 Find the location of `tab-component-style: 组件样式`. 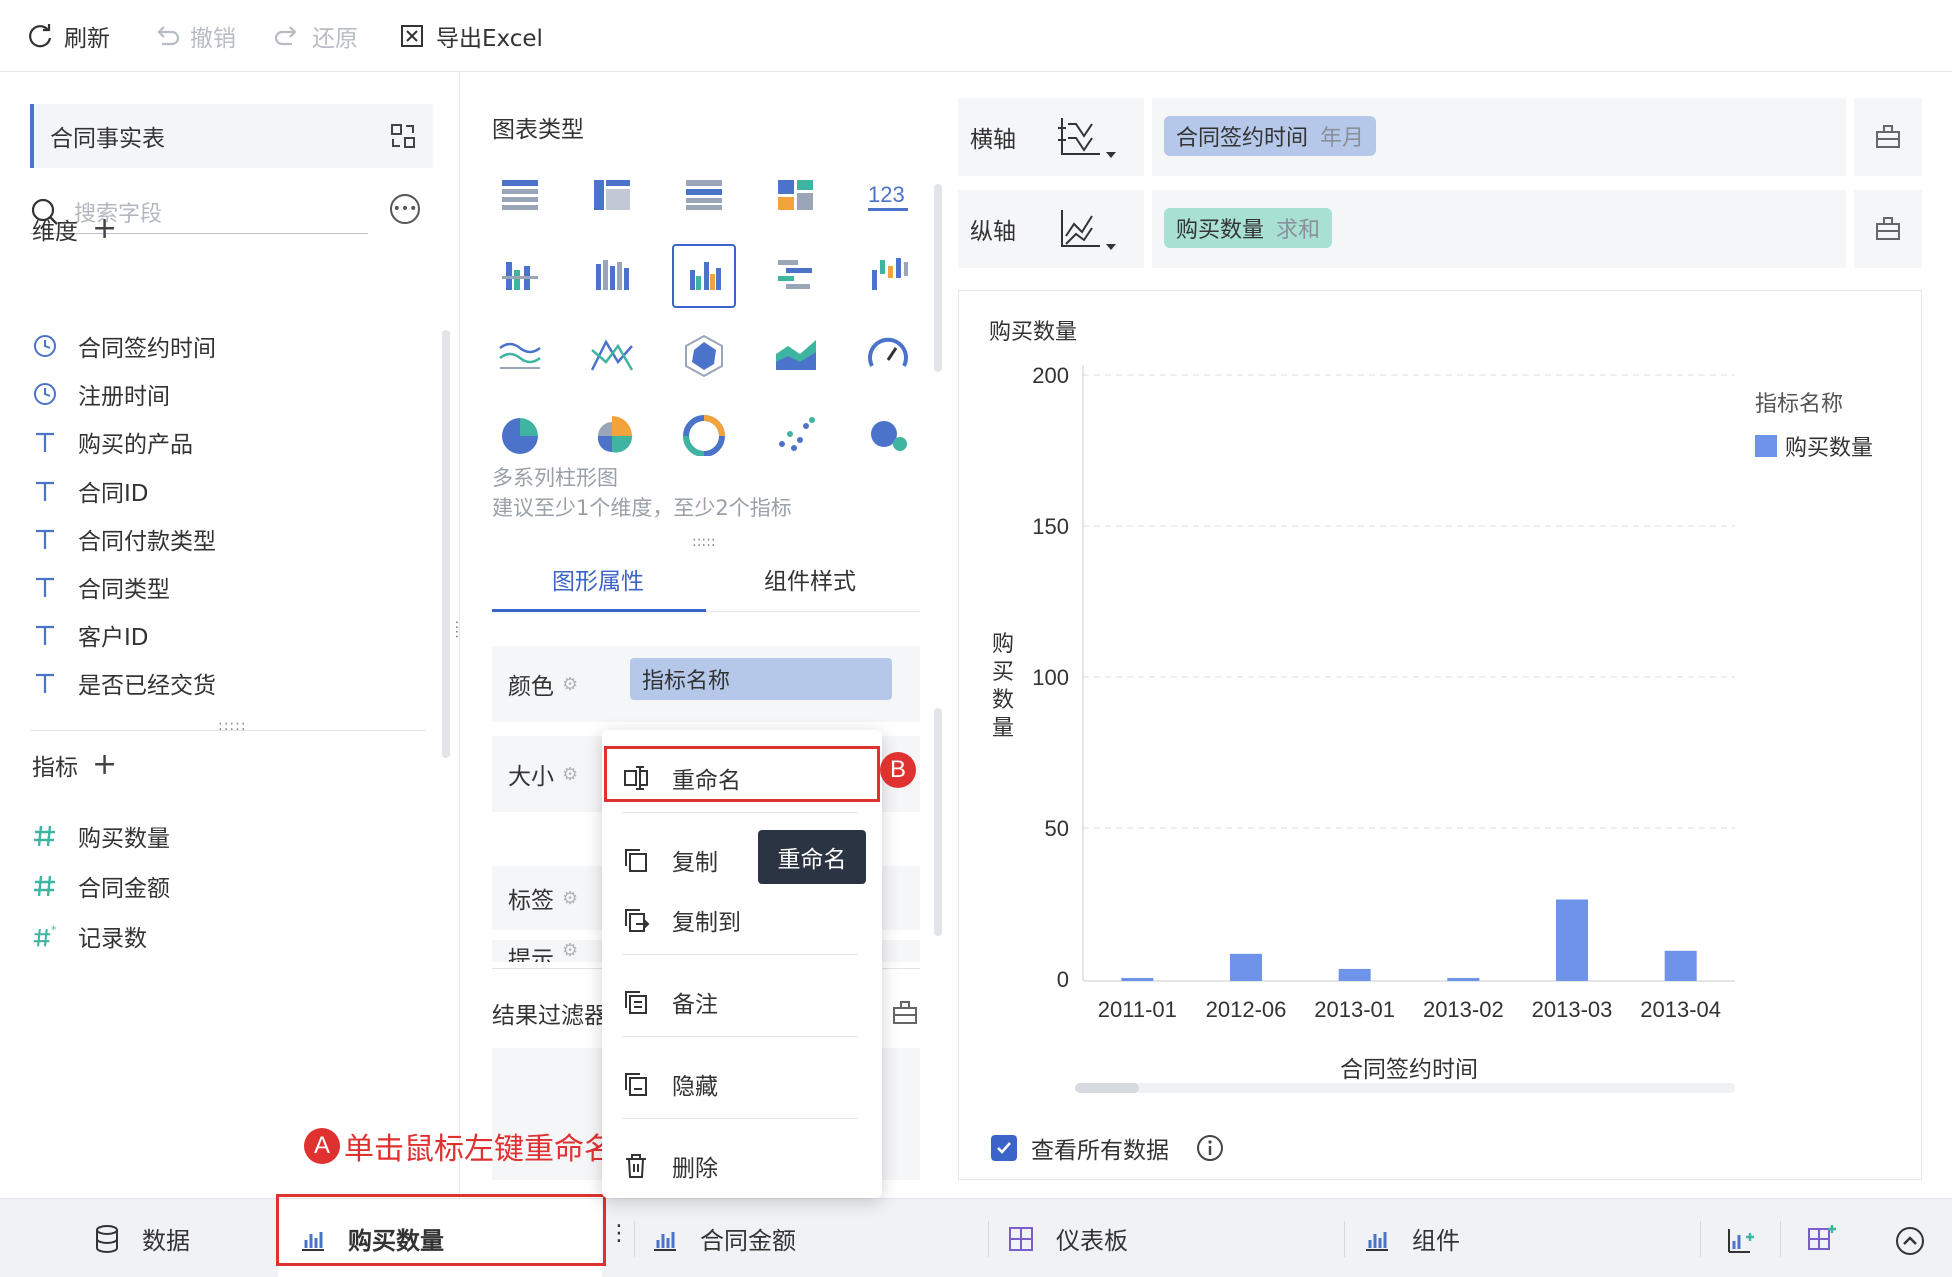

tab-component-style: 组件样式 is located at coordinates (810, 579).